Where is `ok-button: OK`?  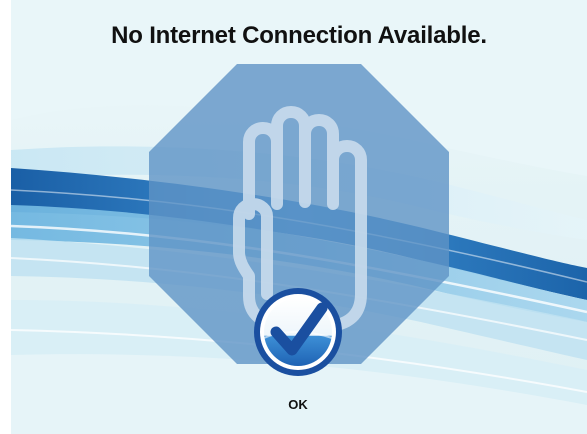 ok-button: OK is located at coordinates (298, 404).